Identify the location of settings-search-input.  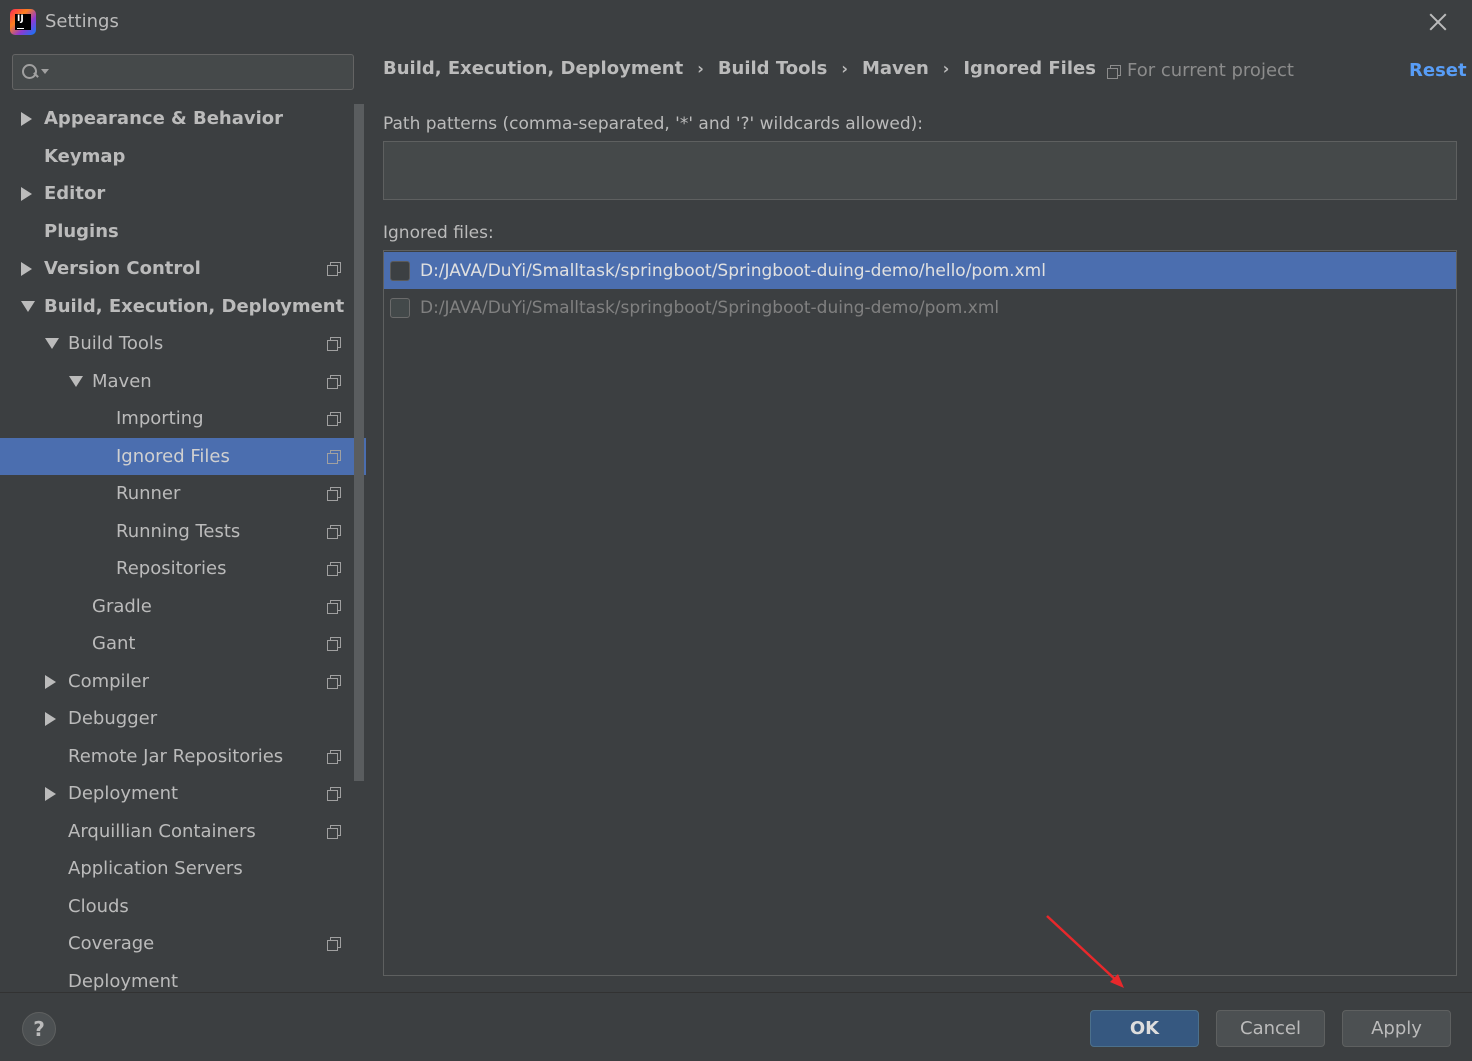
(198, 72).